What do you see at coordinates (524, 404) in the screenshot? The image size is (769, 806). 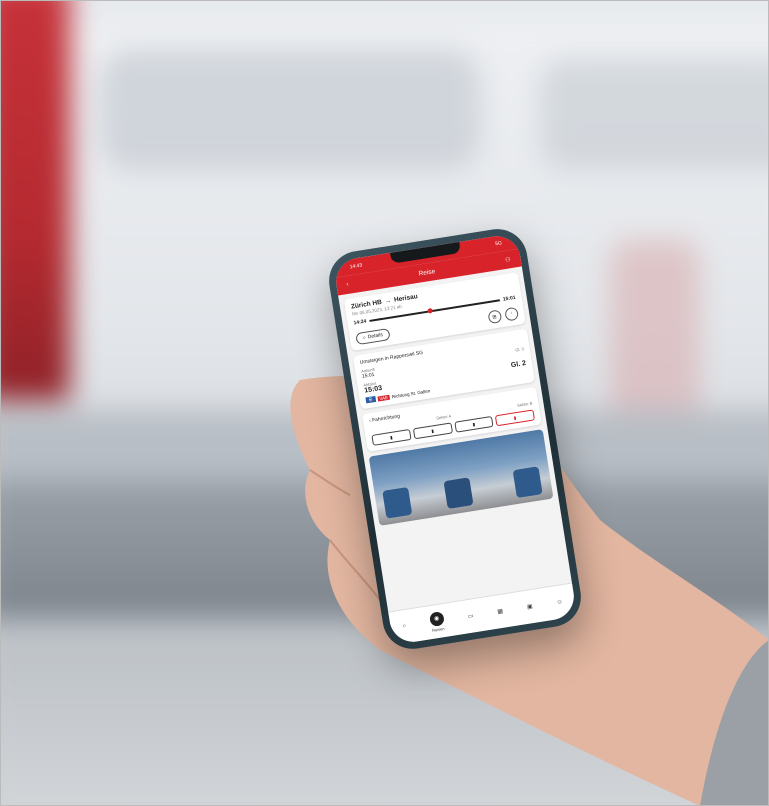 I see `sector-b-label: Sektor B` at bounding box center [524, 404].